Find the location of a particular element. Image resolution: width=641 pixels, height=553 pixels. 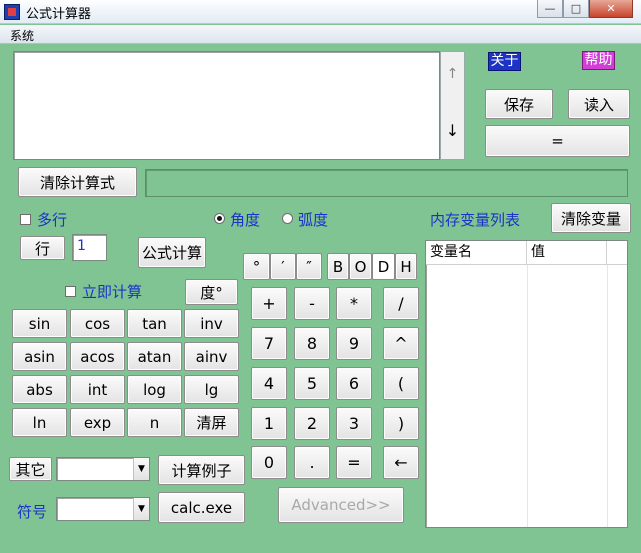

func-cos-button: cos is located at coordinates (97, 323).